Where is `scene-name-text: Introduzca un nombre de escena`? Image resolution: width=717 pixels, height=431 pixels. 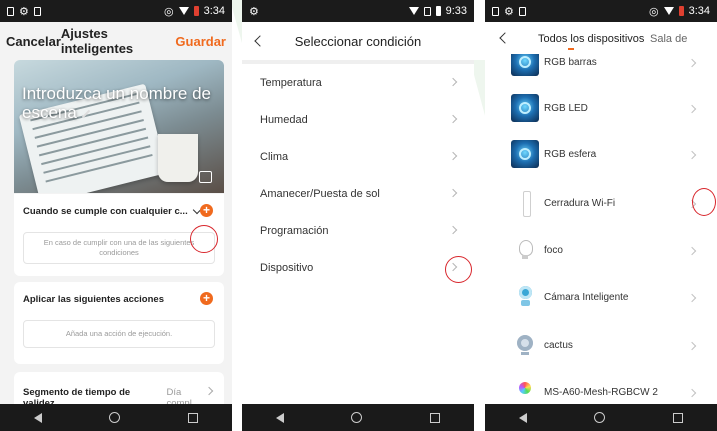
scene-name-text: Introduzca un nombre de escena is located at coordinates (117, 103).